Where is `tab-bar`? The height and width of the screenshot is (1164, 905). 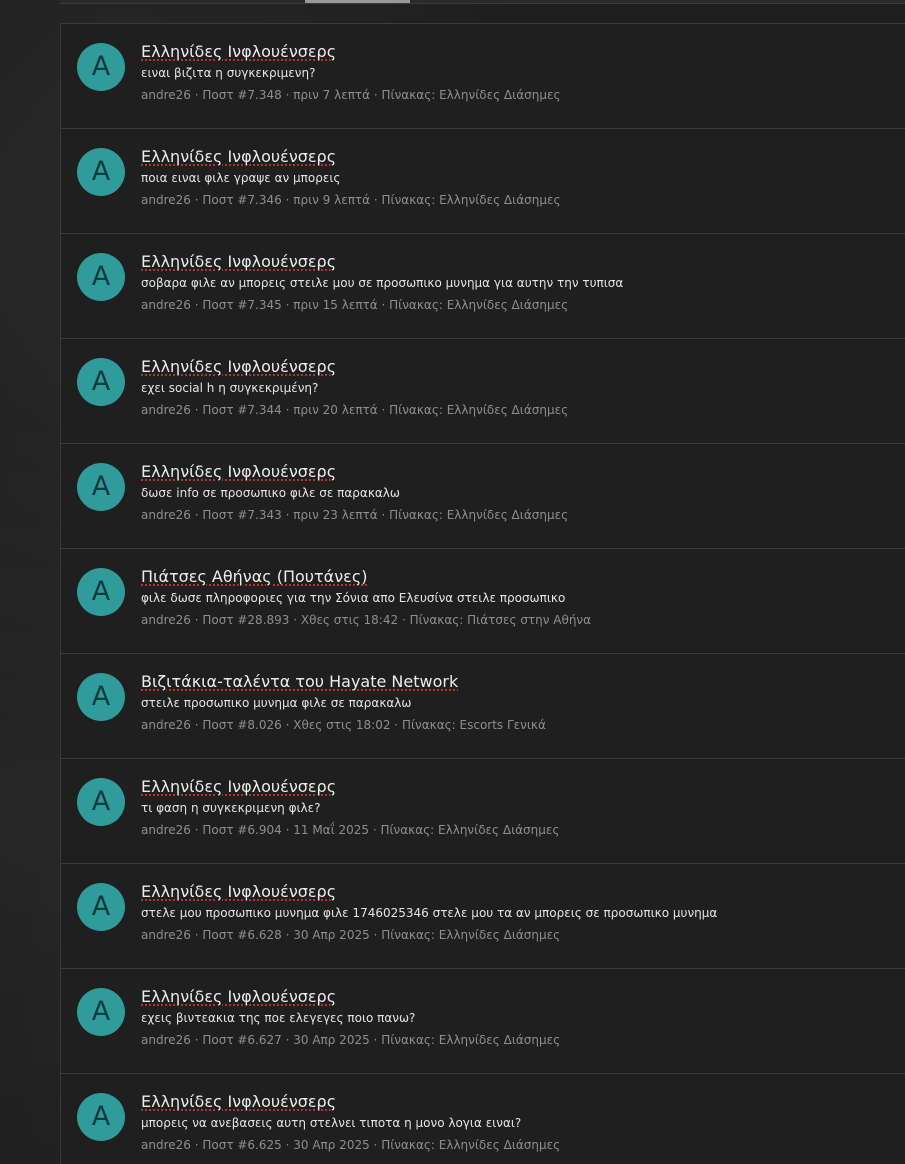
tab-bar is located at coordinates (482, 2).